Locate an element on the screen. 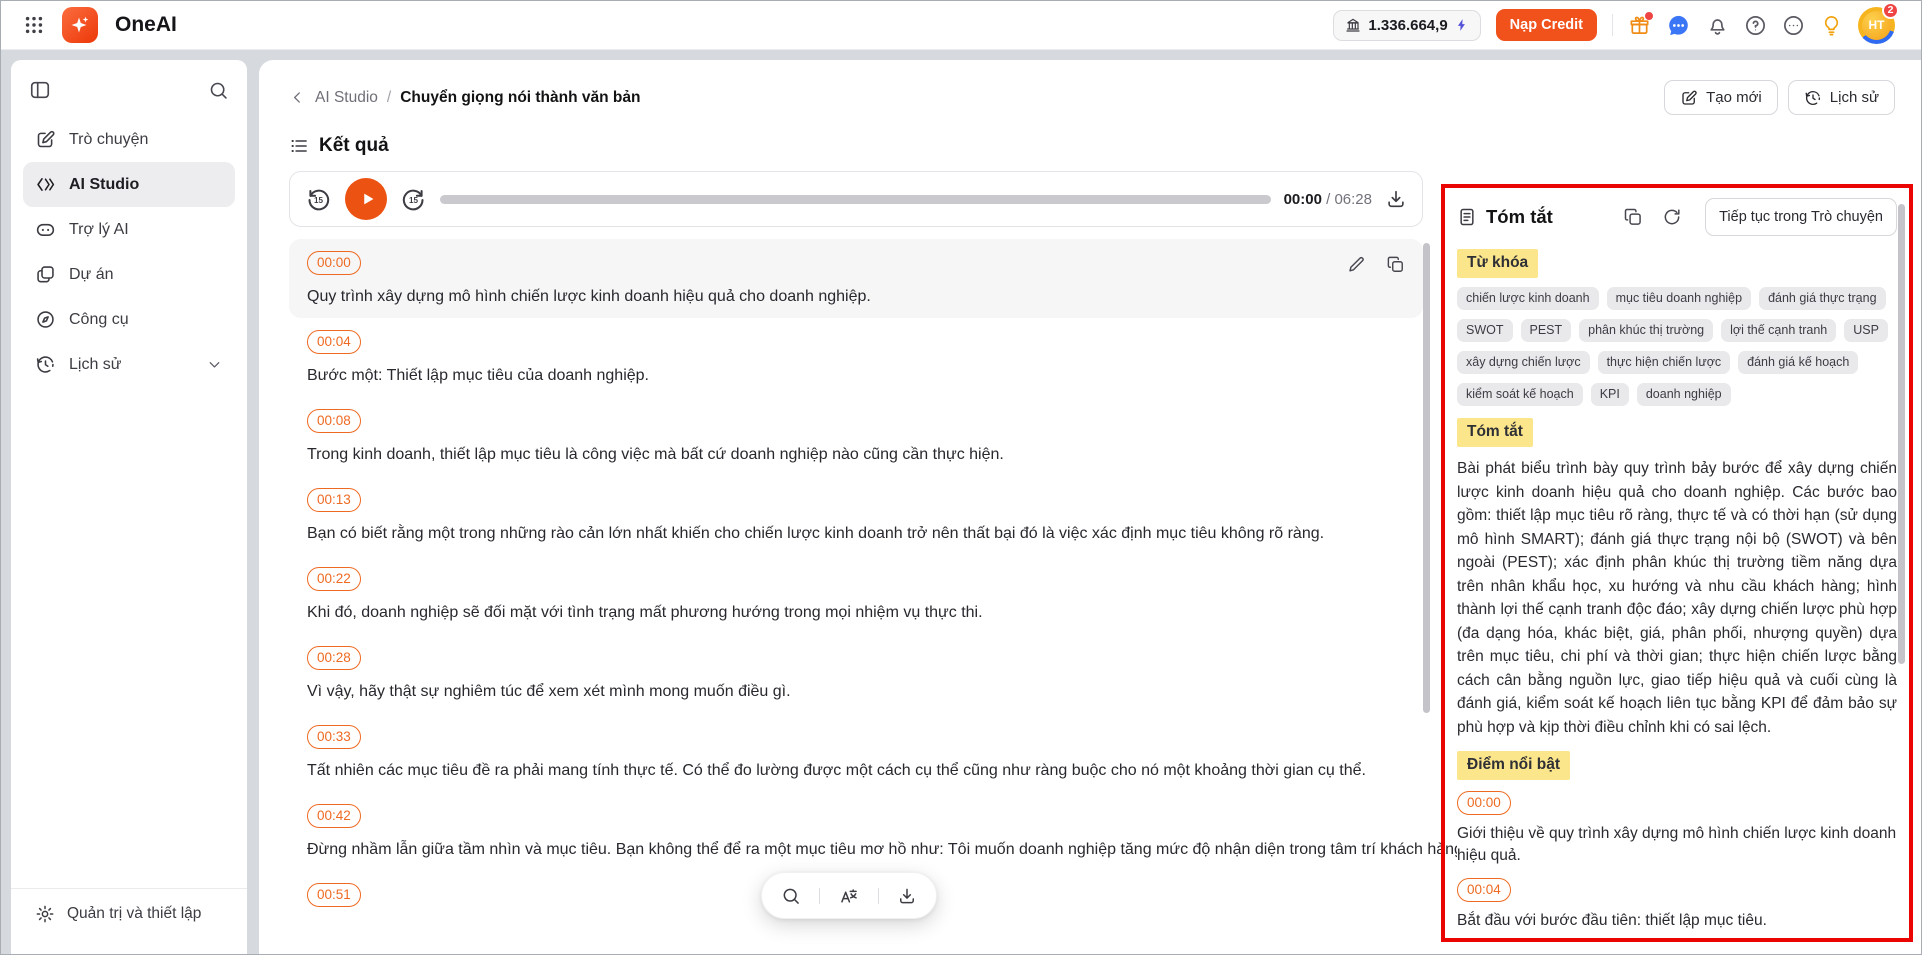 The height and width of the screenshot is (955, 1922). segment-timestamp: 00:51 is located at coordinates (334, 895).